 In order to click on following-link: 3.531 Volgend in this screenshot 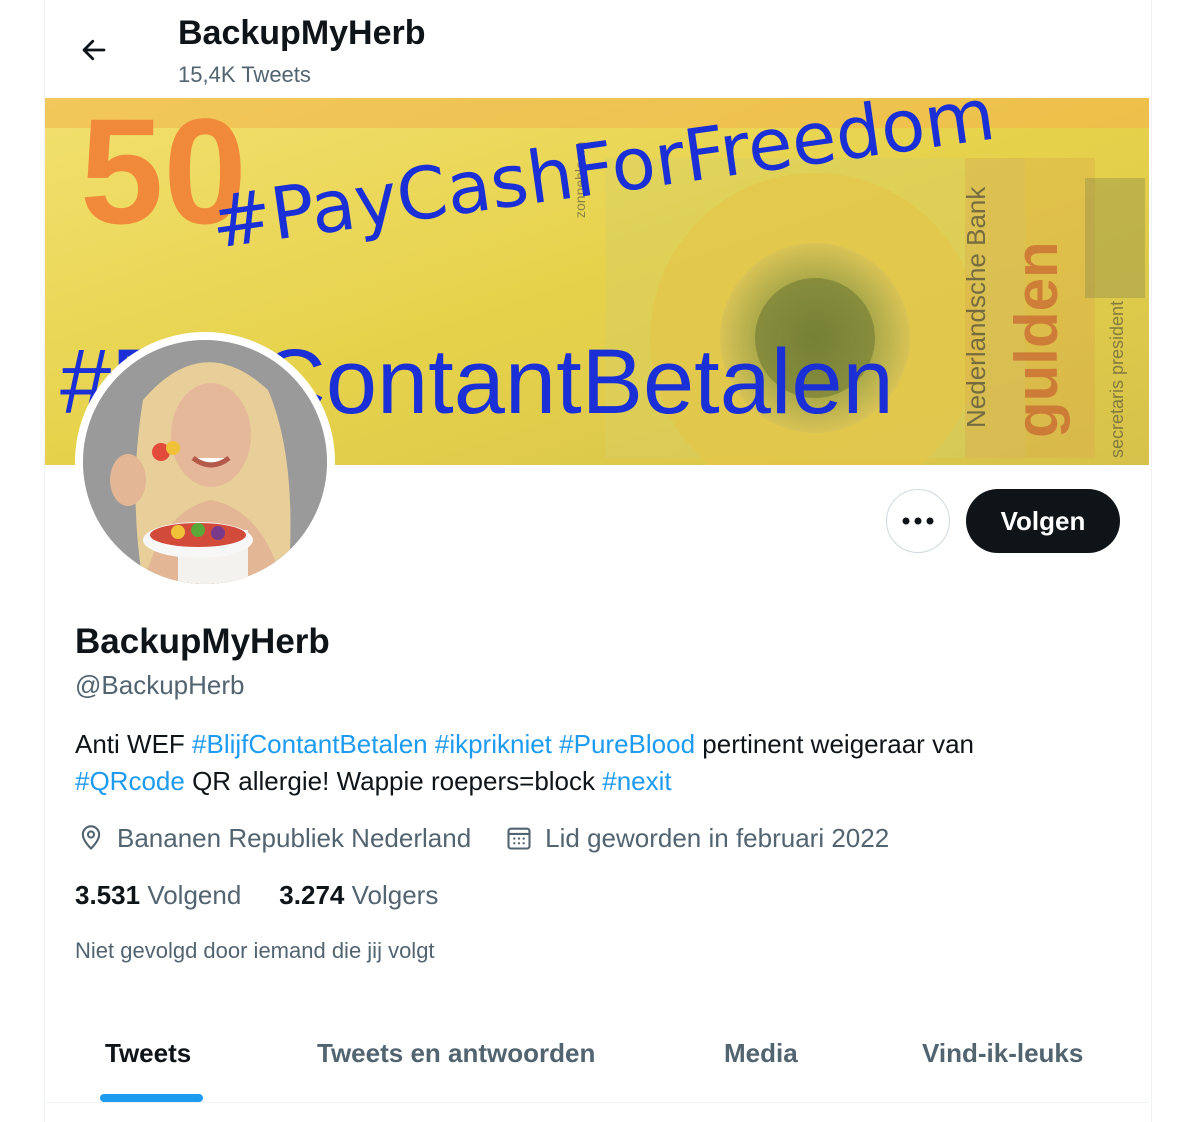, I will do `click(158, 895)`.